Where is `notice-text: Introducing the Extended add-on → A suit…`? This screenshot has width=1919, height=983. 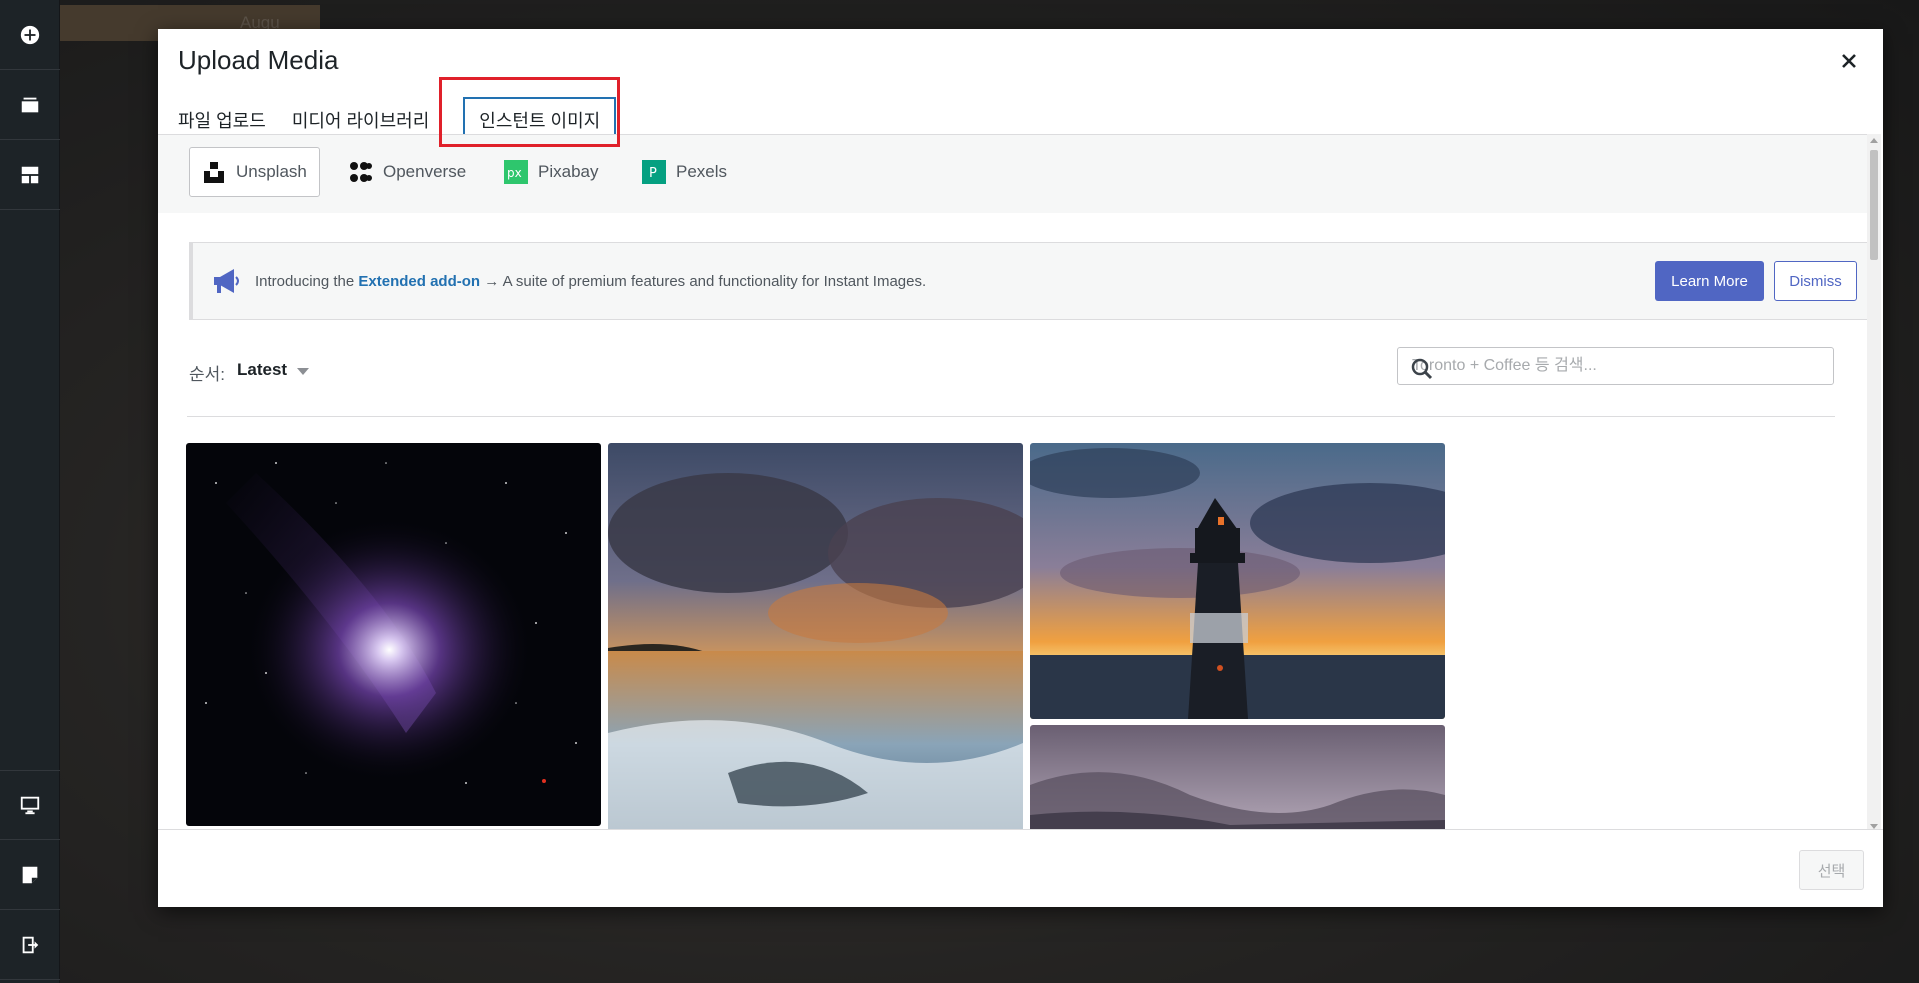
notice-text: Introducing the Extended add-on → A suit… is located at coordinates (590, 281).